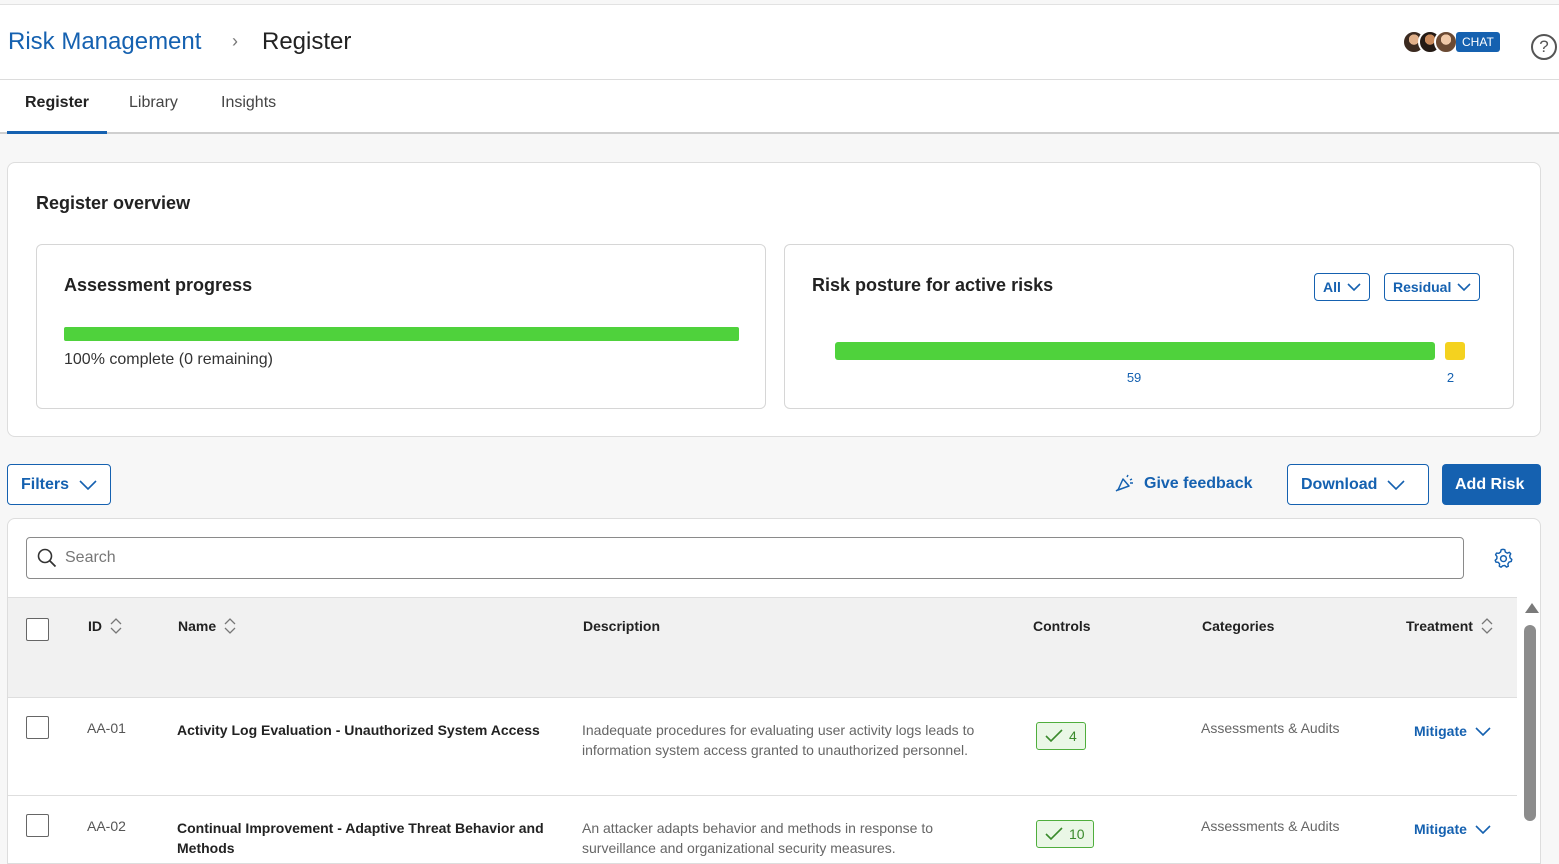 This screenshot has height=864, width=1559. I want to click on posture-segment-medium-count: 2, so click(1450, 377).